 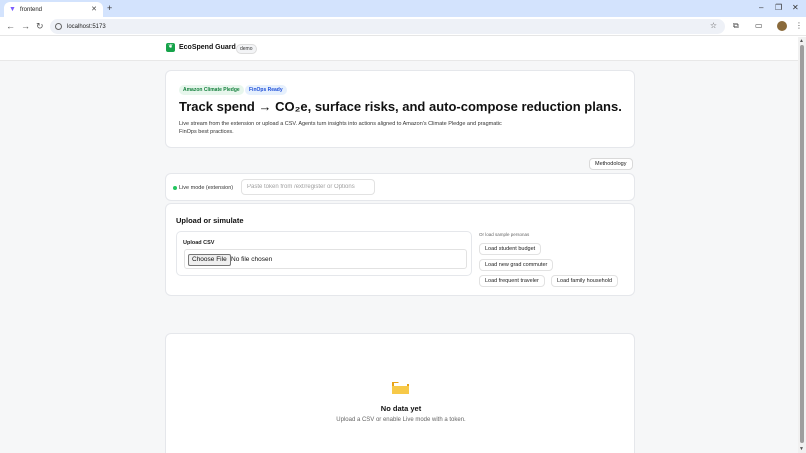 What do you see at coordinates (10, 26) in the screenshot?
I see `back-icon: ←` at bounding box center [10, 26].